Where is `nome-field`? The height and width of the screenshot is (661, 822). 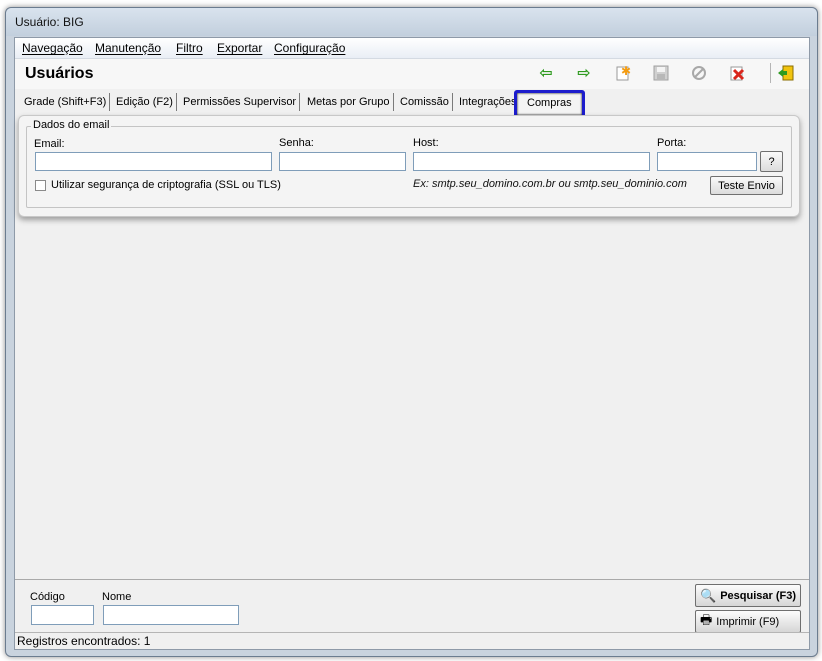
nome-field is located at coordinates (171, 615).